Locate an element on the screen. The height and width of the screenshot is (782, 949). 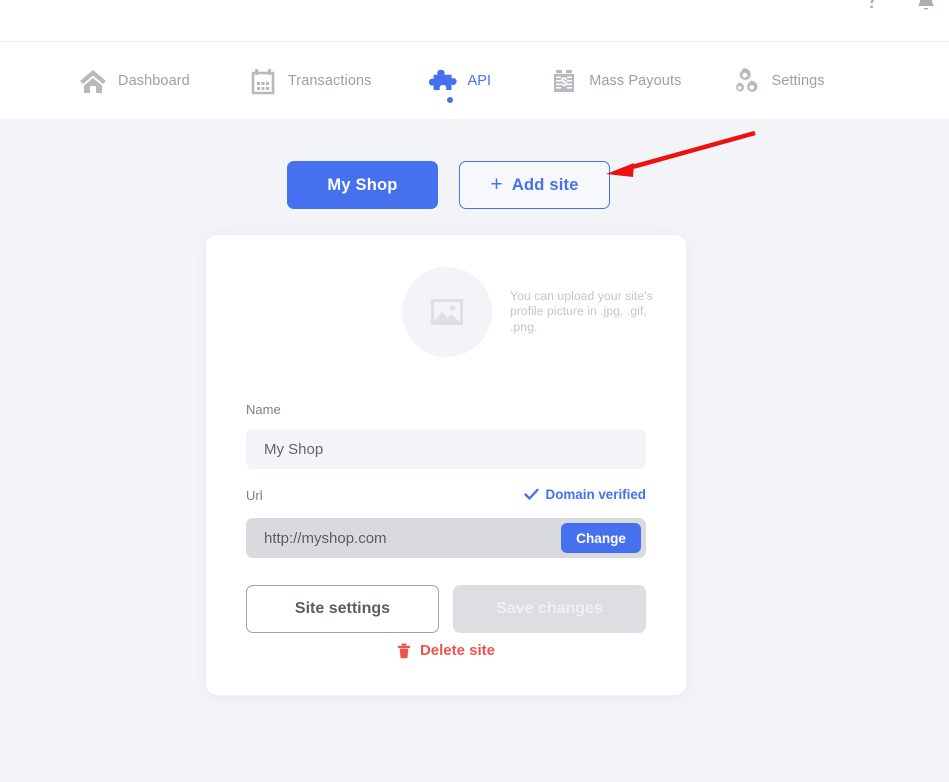
nav-label-mass-payouts: Mass Payouts is located at coordinates (635, 80).